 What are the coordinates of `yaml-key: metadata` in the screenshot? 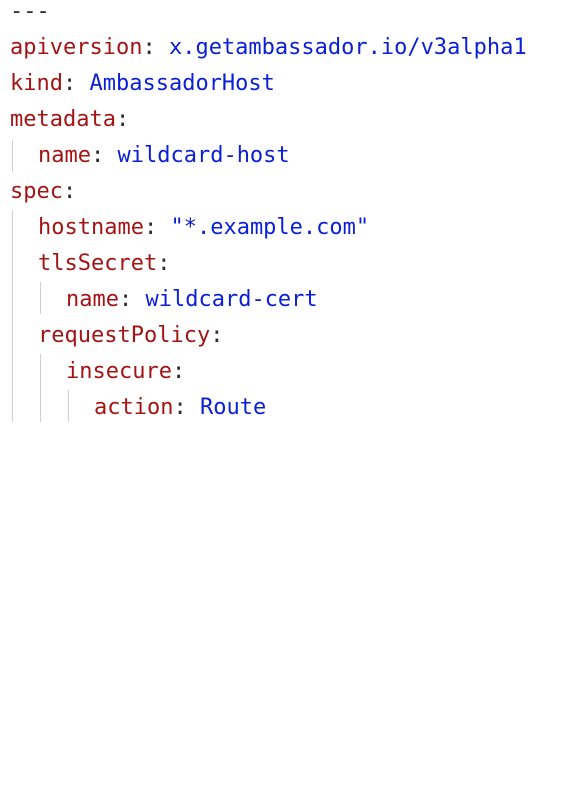 It's located at (63, 119).